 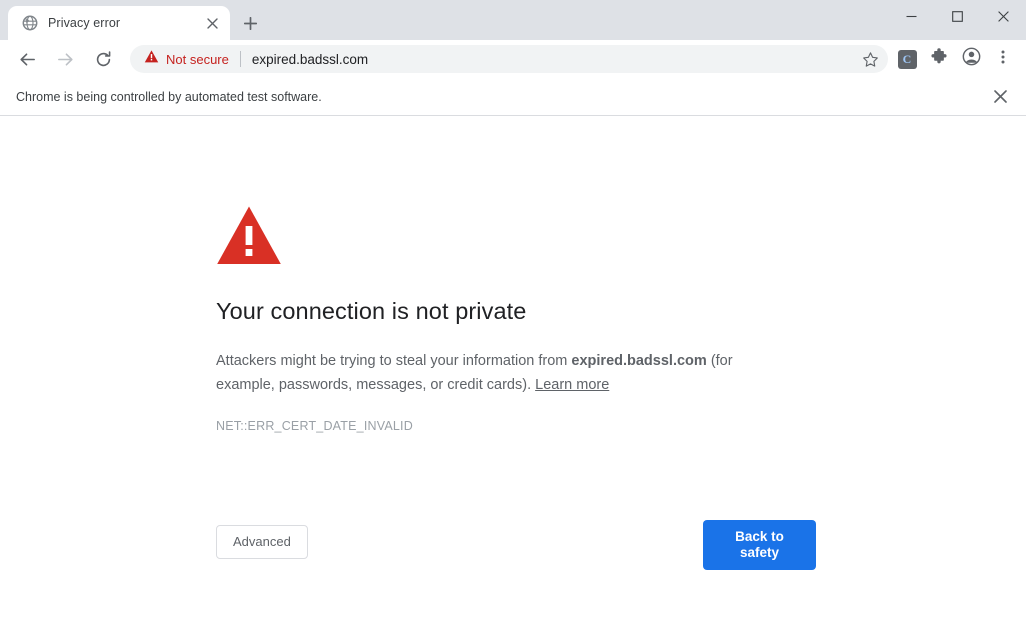 What do you see at coordinates (103, 59) in the screenshot?
I see `reload-button` at bounding box center [103, 59].